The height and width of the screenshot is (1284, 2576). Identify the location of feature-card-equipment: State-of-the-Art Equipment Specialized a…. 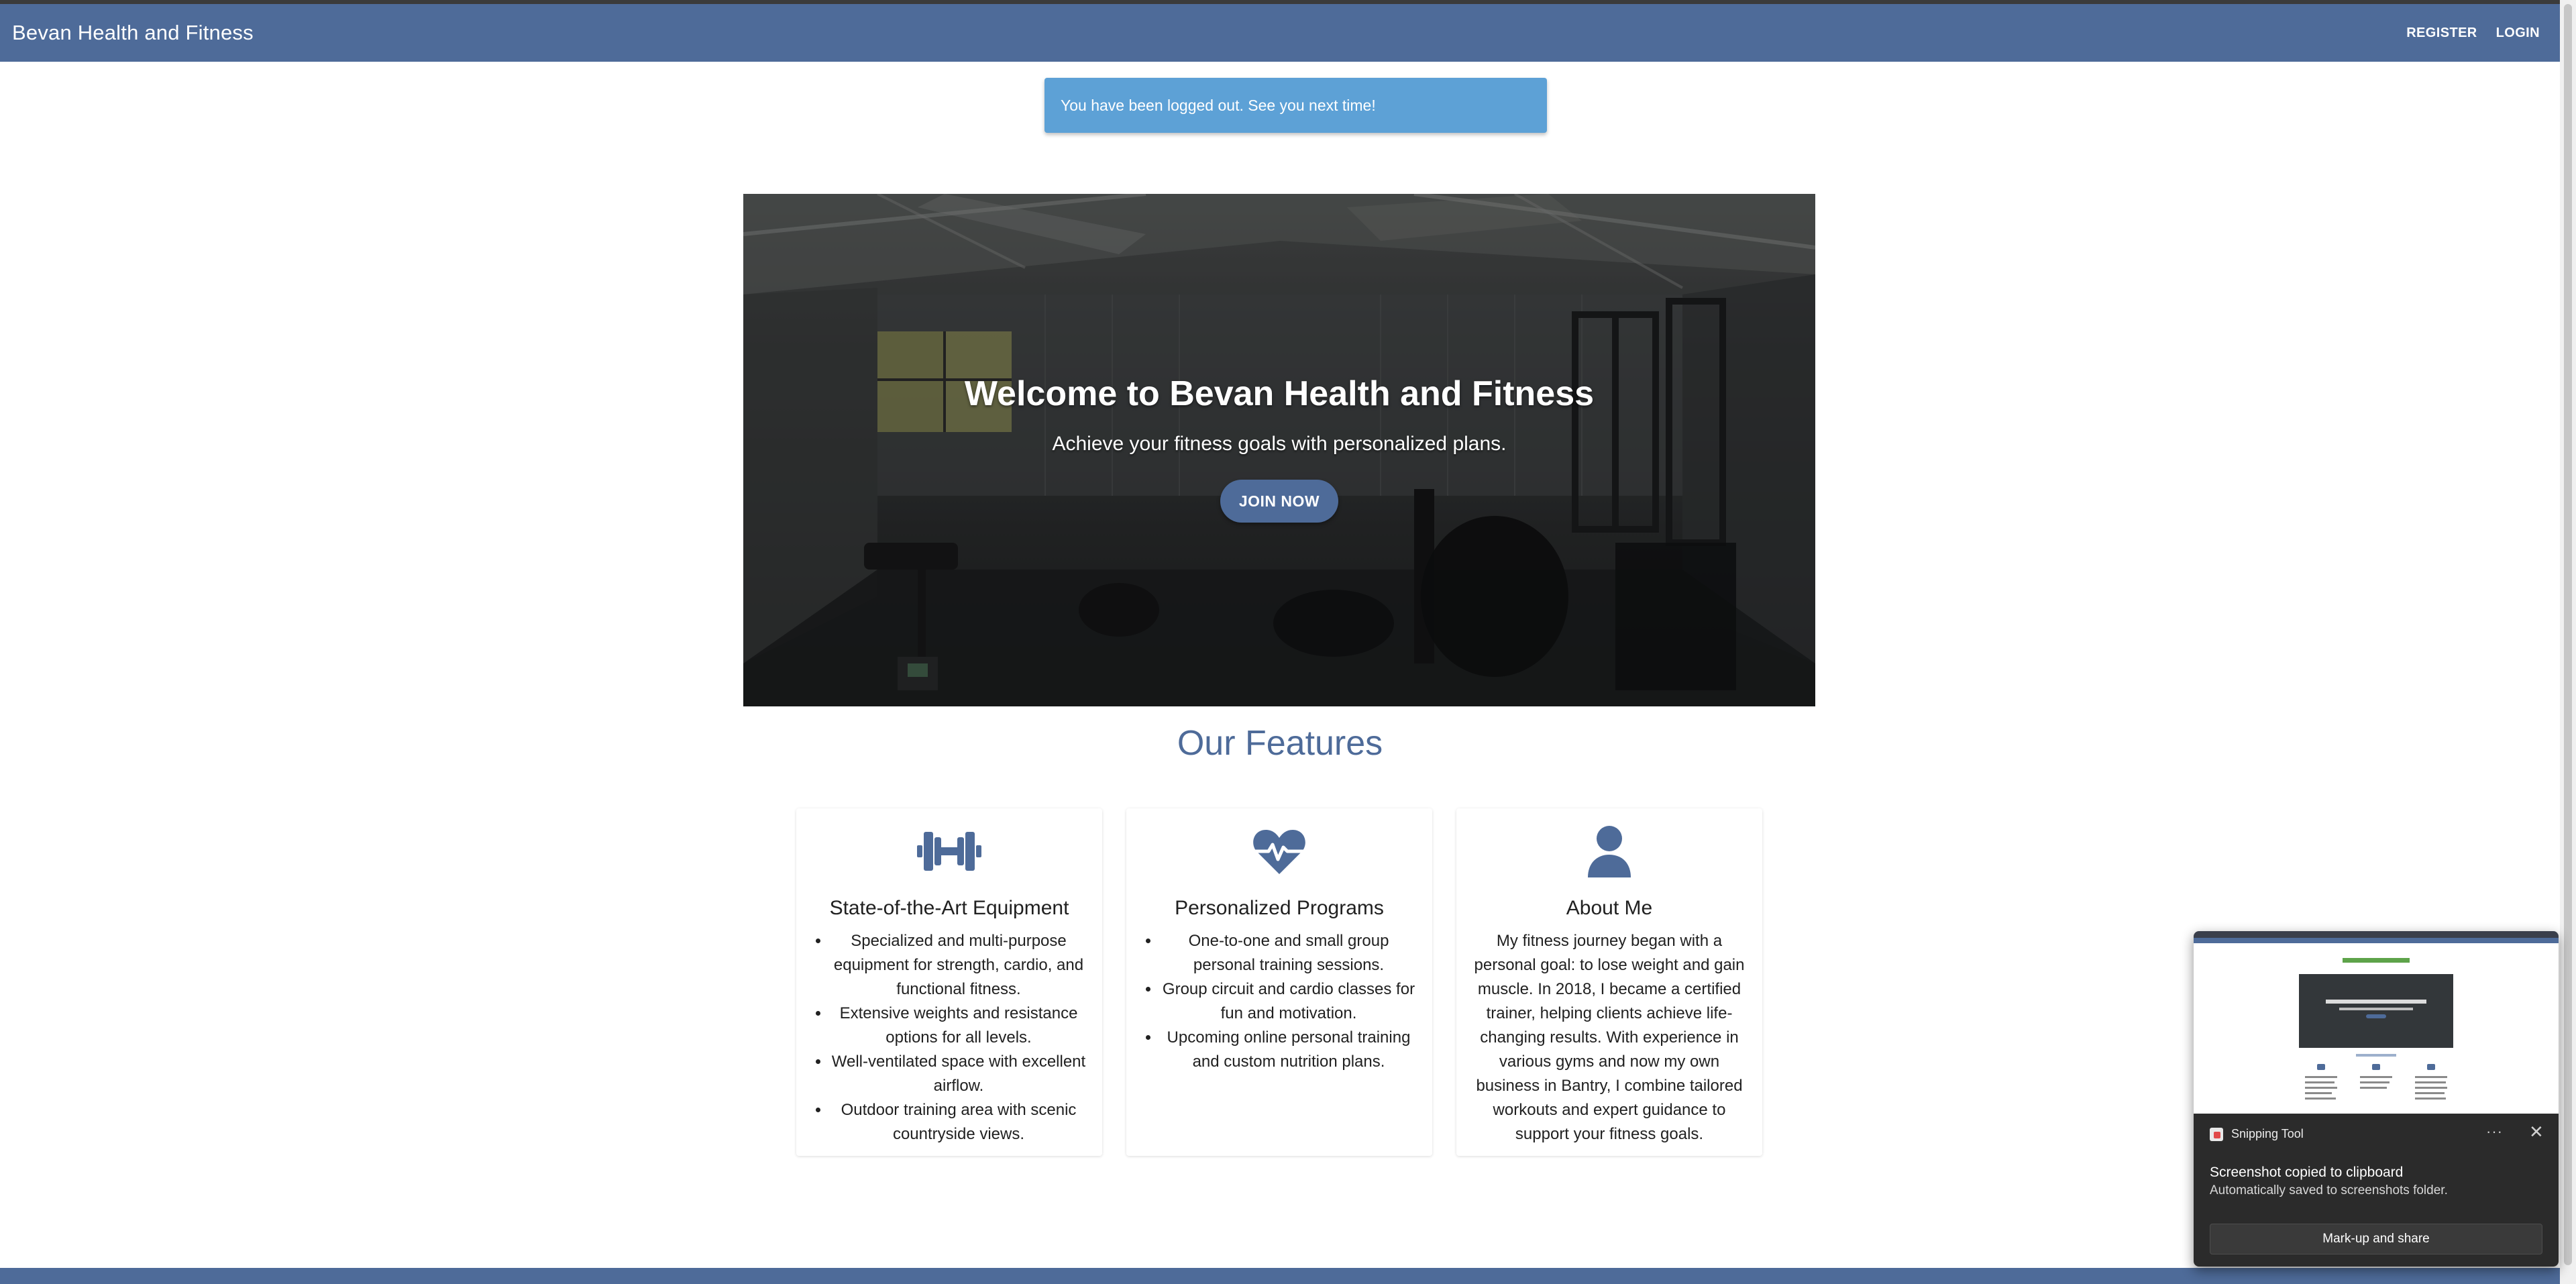
(949, 982).